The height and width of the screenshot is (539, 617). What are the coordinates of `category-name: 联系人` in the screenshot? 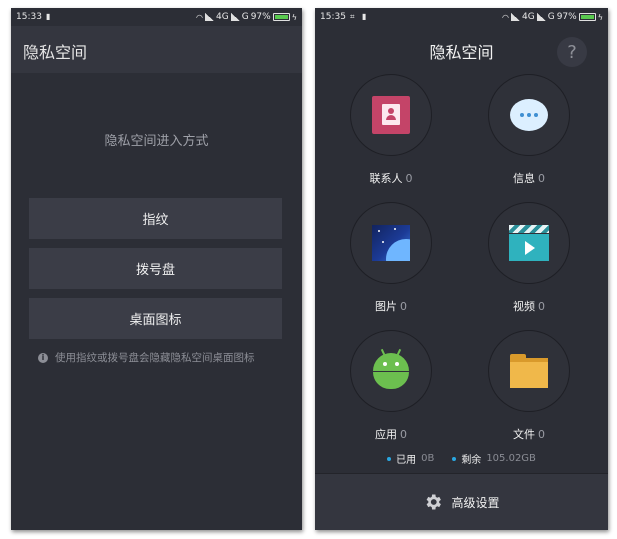 It's located at (386, 178).